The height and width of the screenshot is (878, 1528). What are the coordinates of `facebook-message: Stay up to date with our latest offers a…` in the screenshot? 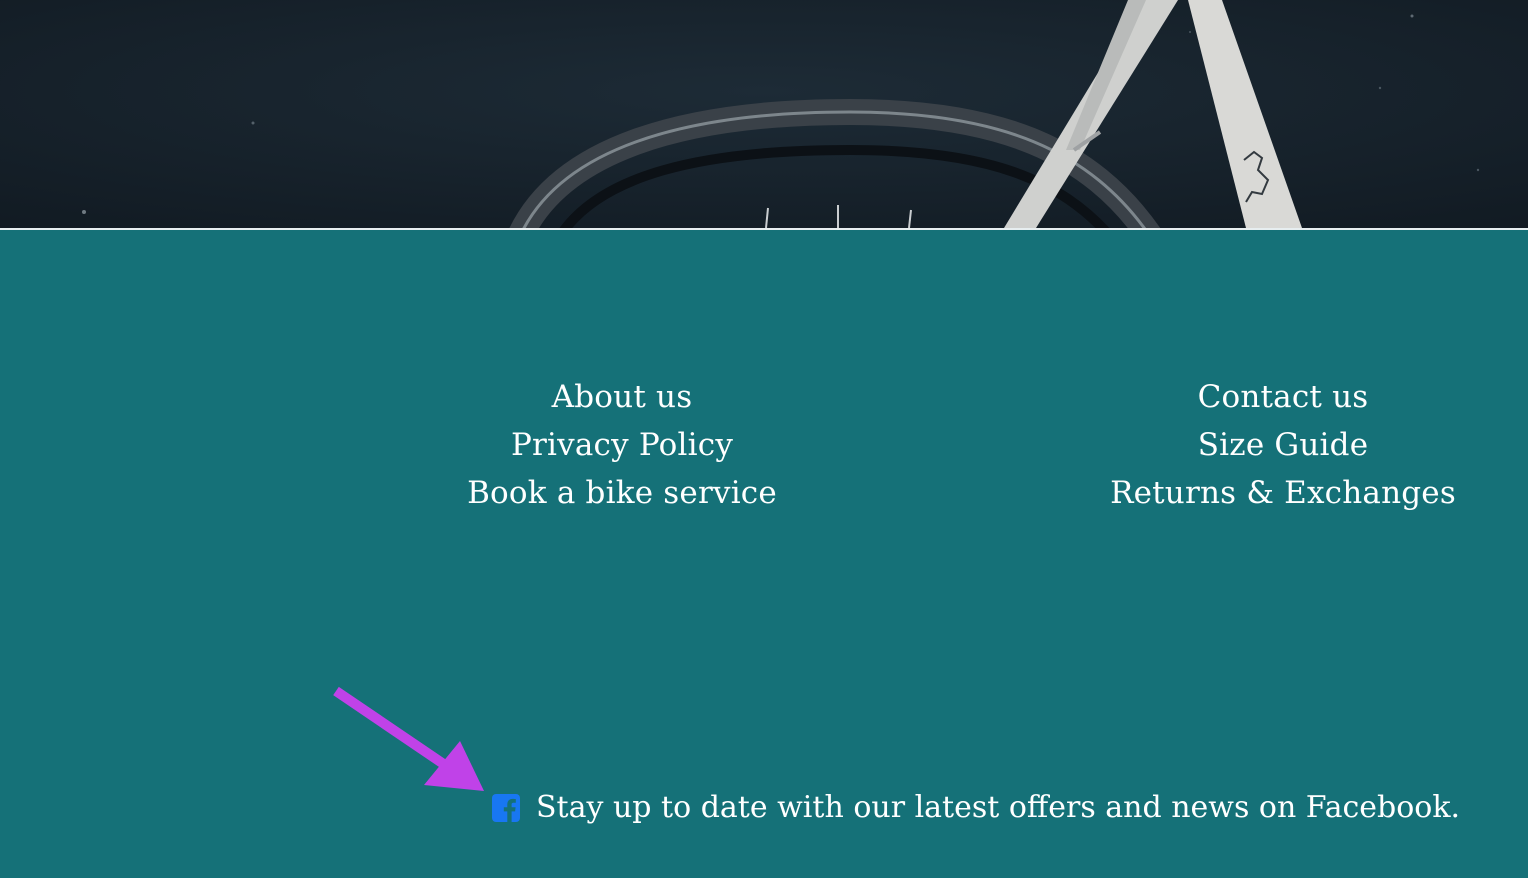 It's located at (998, 808).